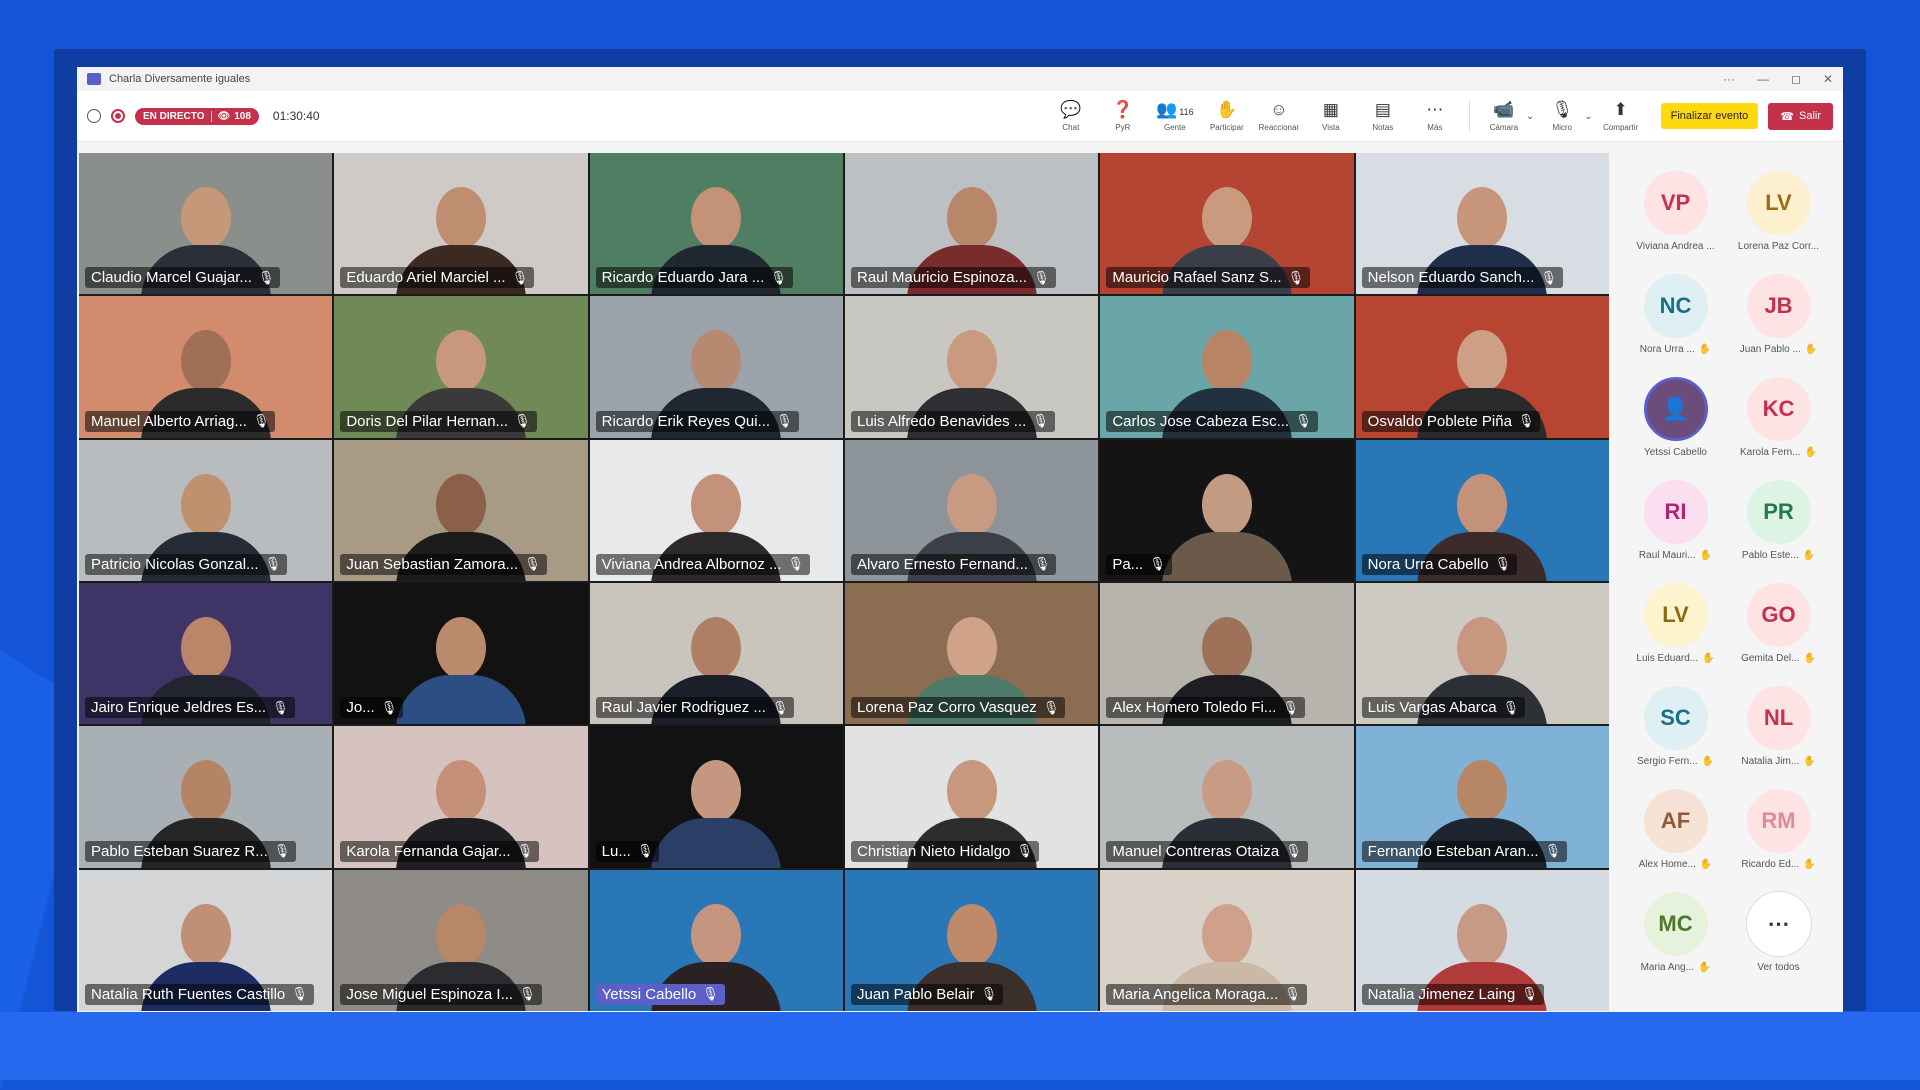 The image size is (1920, 1090). I want to click on video-tile: Ricardo Eduardo Jara ... 🎙, so click(716, 224).